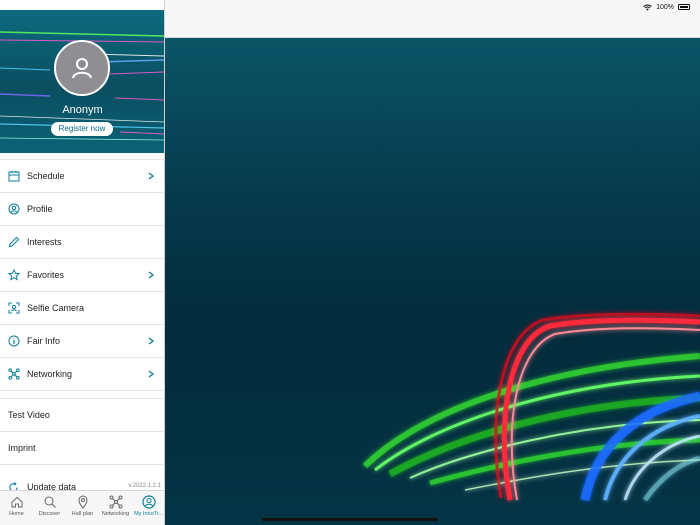 This screenshot has width=700, height=525. Describe the element at coordinates (684, 7) in the screenshot. I see `battery-icon` at that location.